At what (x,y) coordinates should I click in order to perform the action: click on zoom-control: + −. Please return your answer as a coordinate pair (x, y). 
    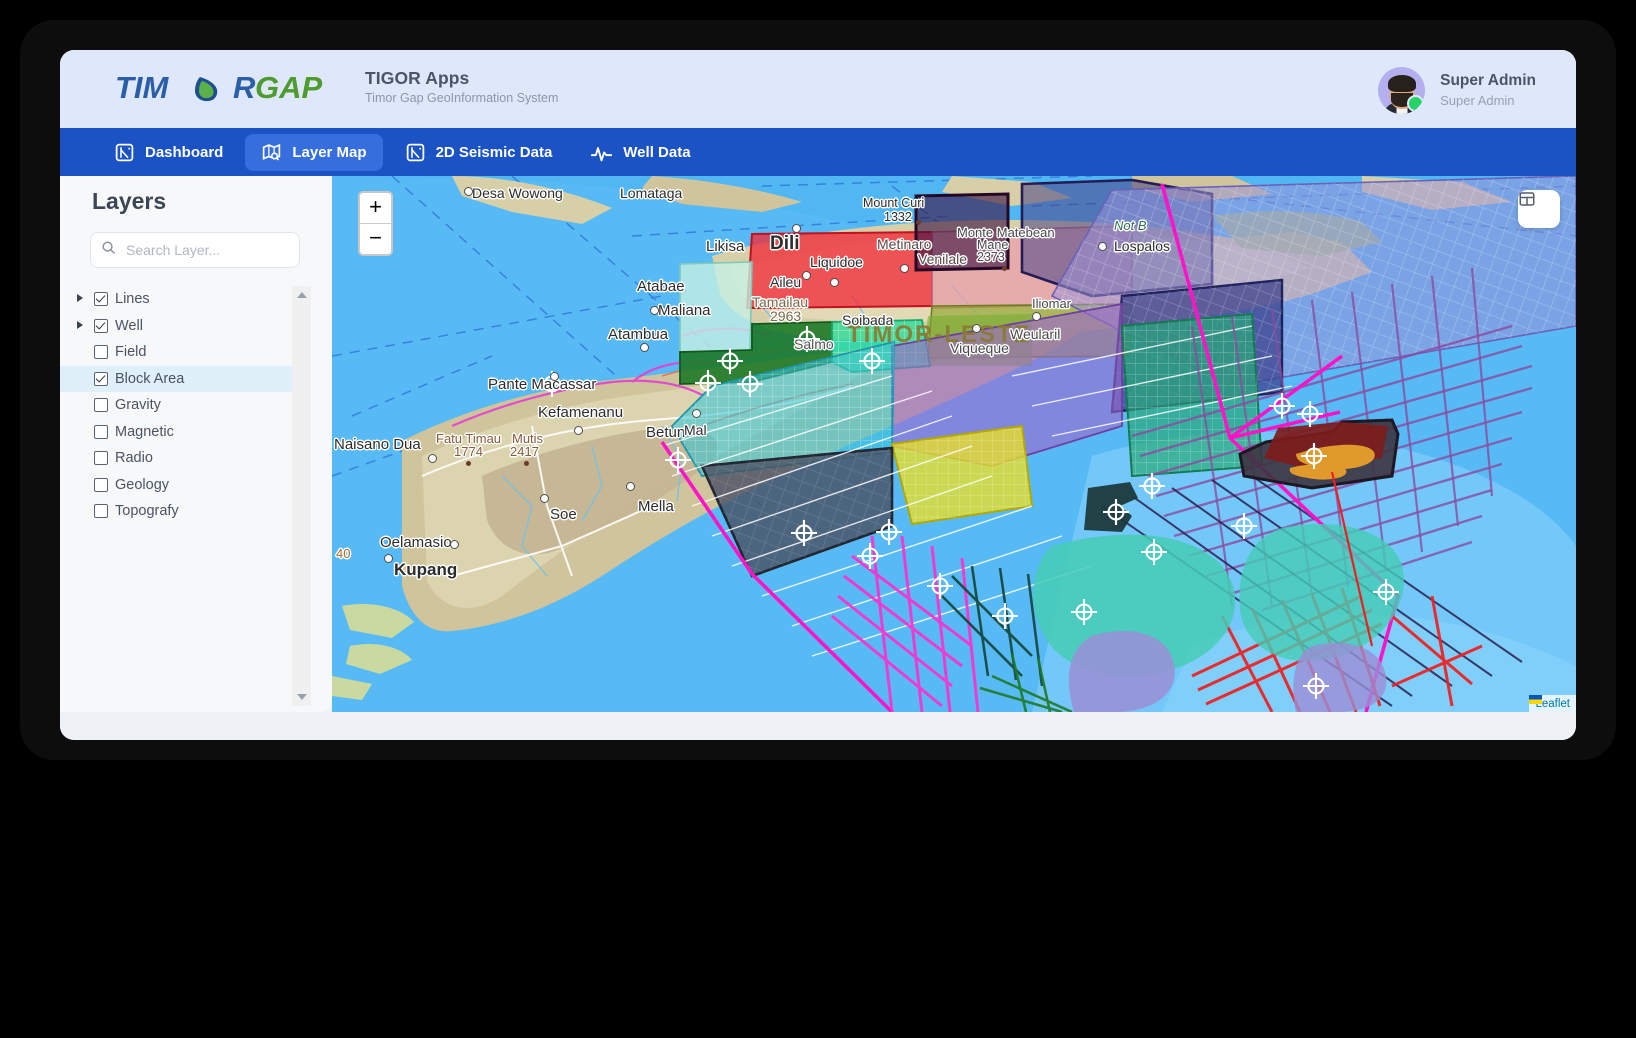
    Looking at the image, I should click on (375, 223).